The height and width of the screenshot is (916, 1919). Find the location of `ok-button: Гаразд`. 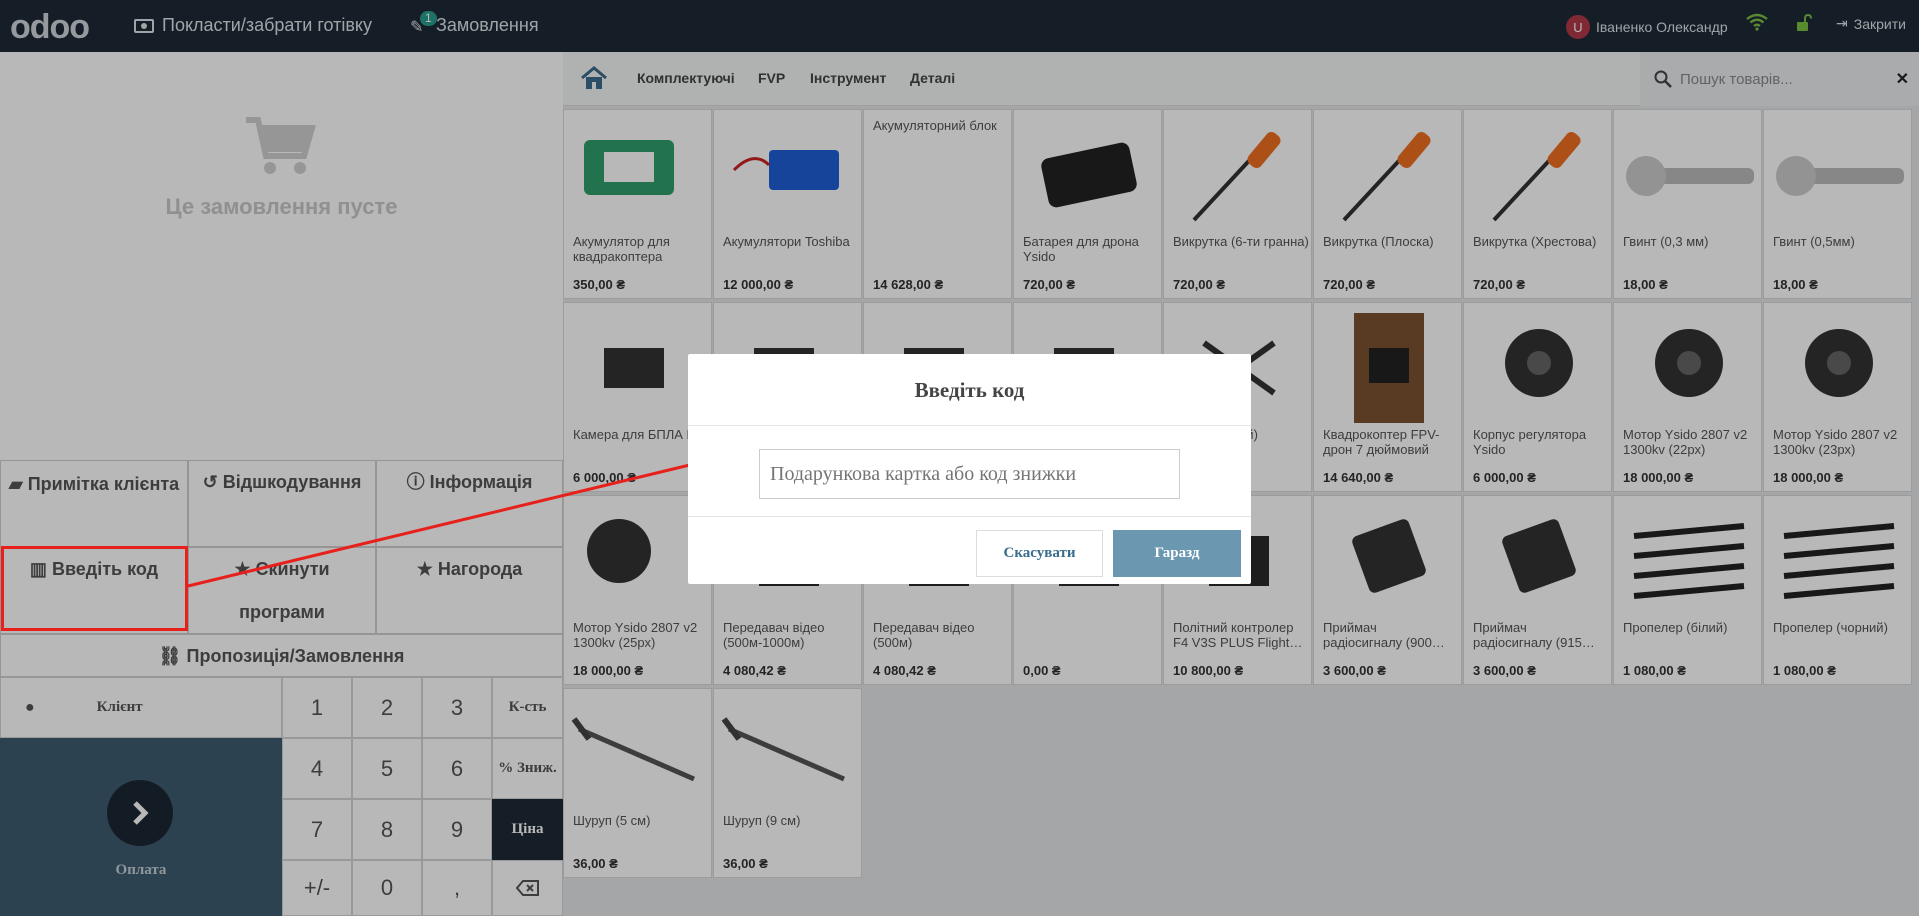

ok-button: Гаразд is located at coordinates (1177, 553).